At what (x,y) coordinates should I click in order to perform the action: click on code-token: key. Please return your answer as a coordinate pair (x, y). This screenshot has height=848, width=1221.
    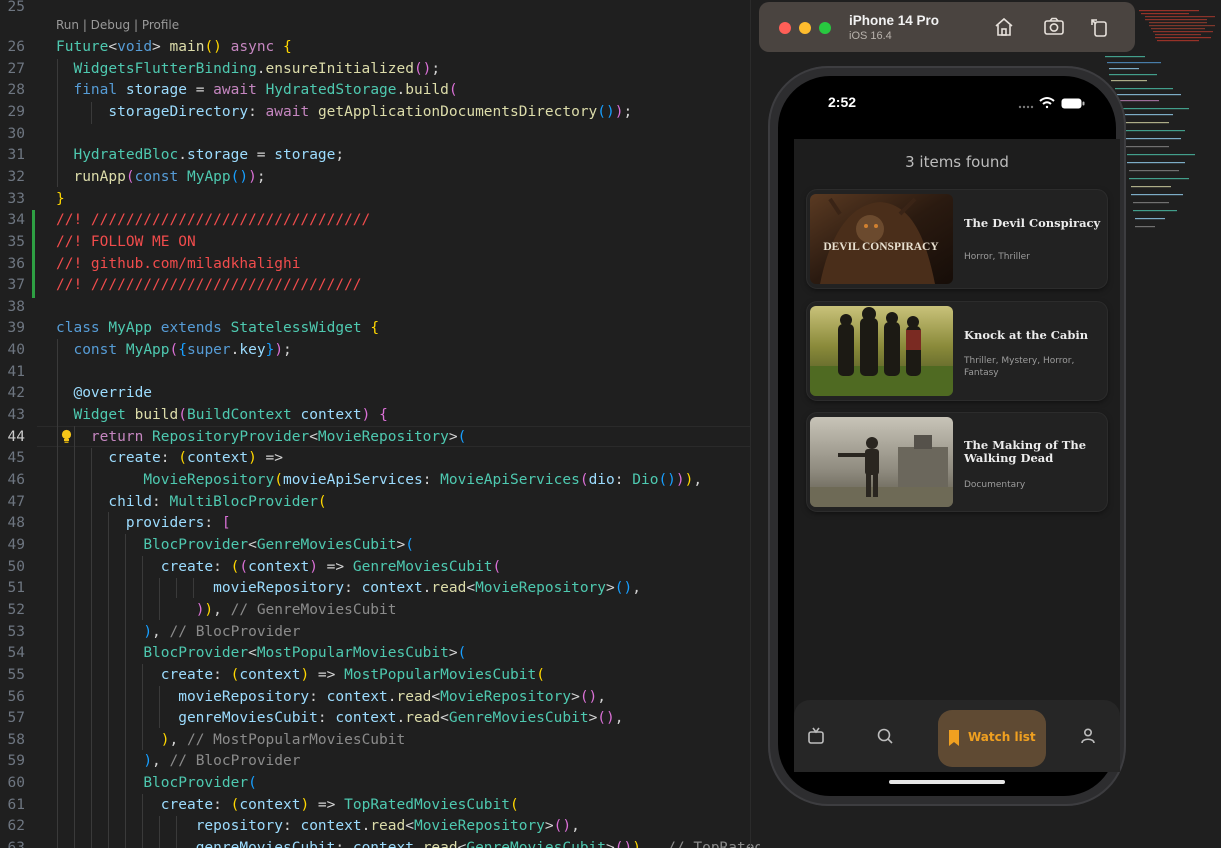
    Looking at the image, I should click on (252, 350).